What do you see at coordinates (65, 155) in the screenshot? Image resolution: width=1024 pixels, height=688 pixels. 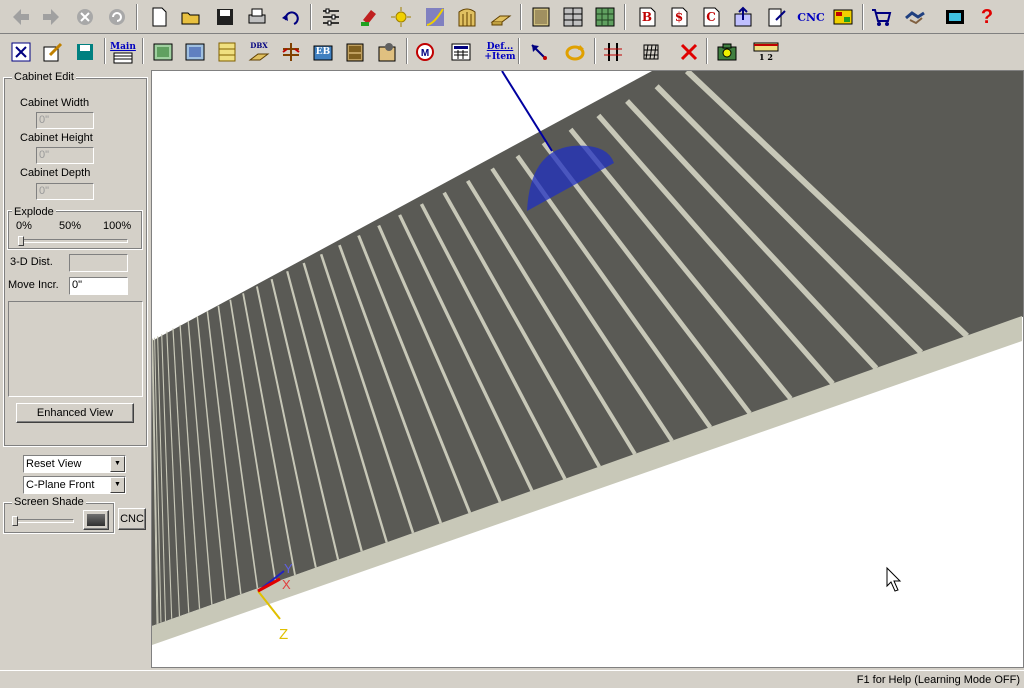 I see `cabinet-height-field: 0"` at bounding box center [65, 155].